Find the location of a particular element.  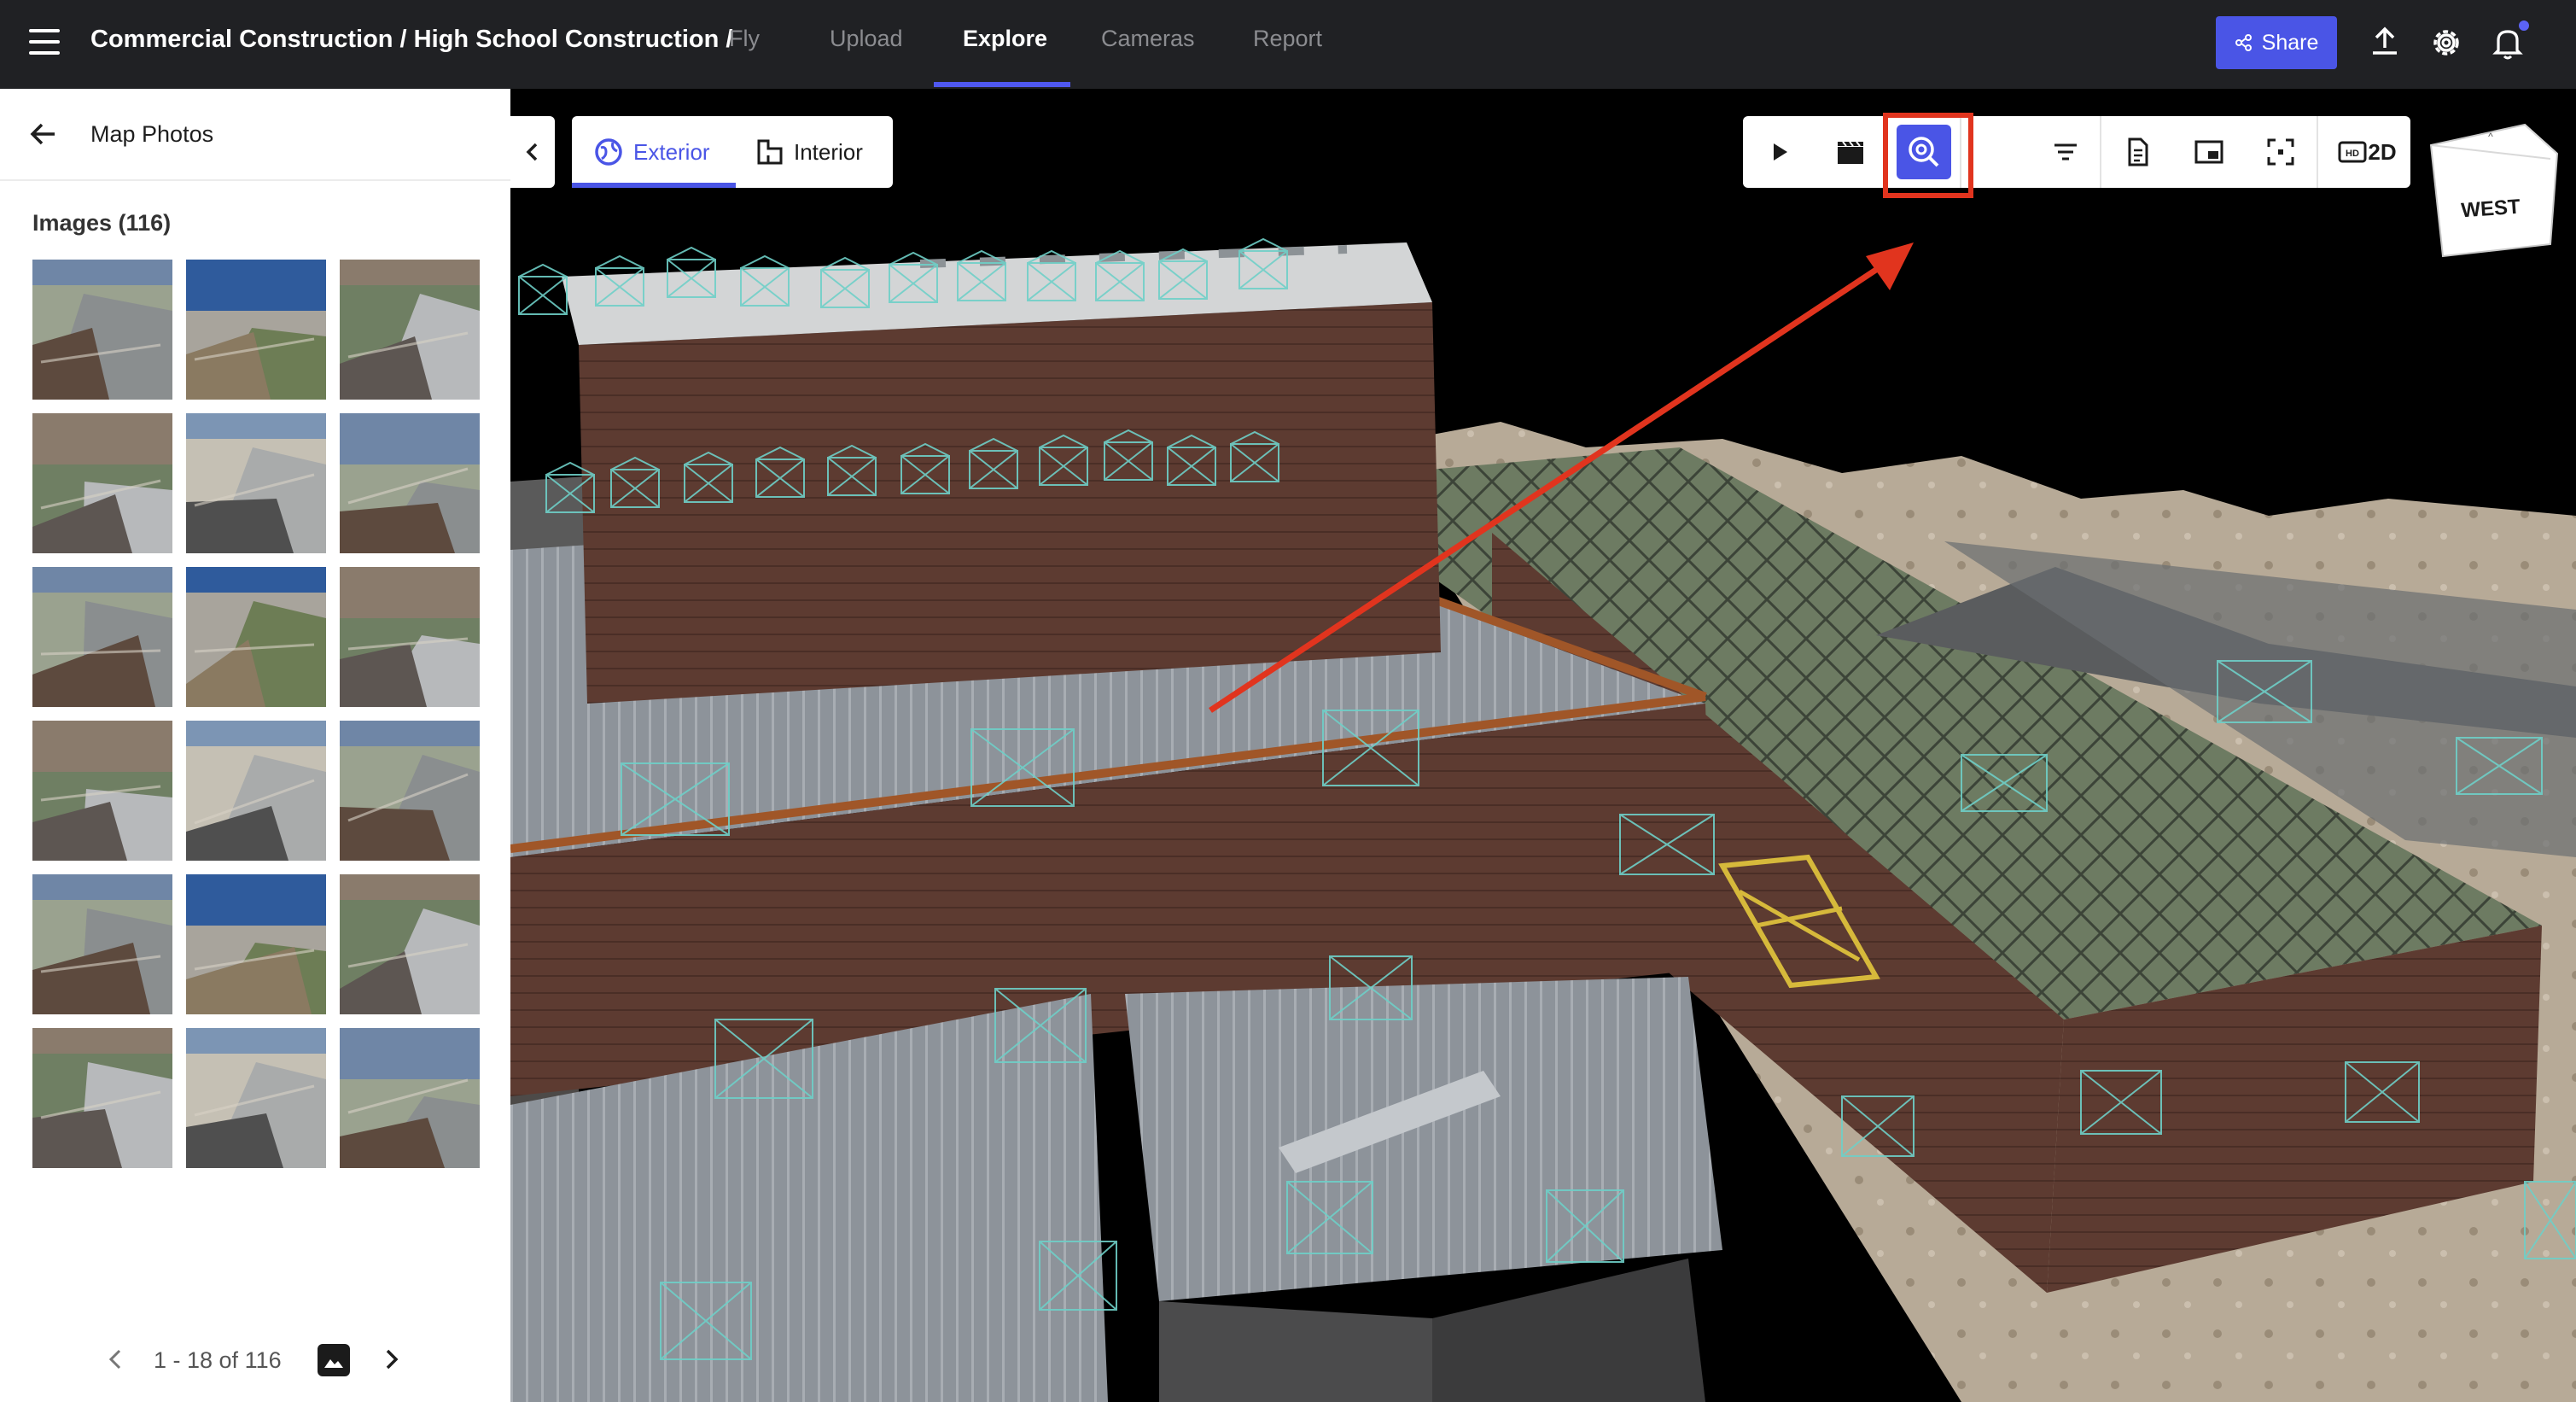

fullscreen-button is located at coordinates (2281, 152).